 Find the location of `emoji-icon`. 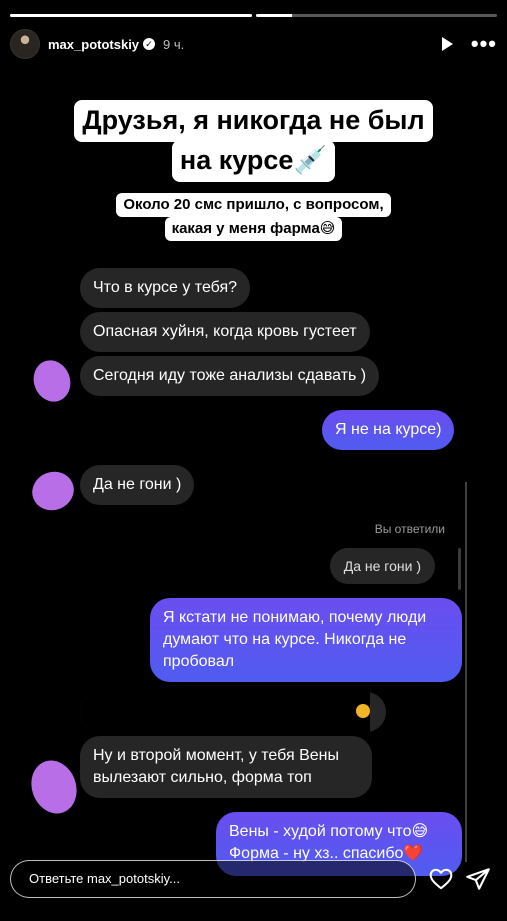

emoji-icon is located at coordinates (363, 711).